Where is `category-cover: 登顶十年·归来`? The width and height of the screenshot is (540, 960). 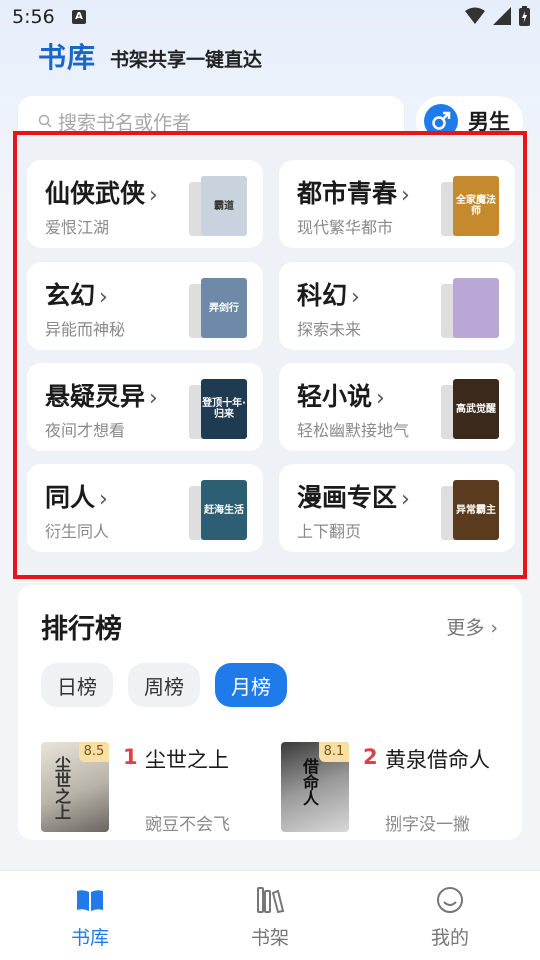 category-cover: 登顶十年·归来 is located at coordinates (218, 409).